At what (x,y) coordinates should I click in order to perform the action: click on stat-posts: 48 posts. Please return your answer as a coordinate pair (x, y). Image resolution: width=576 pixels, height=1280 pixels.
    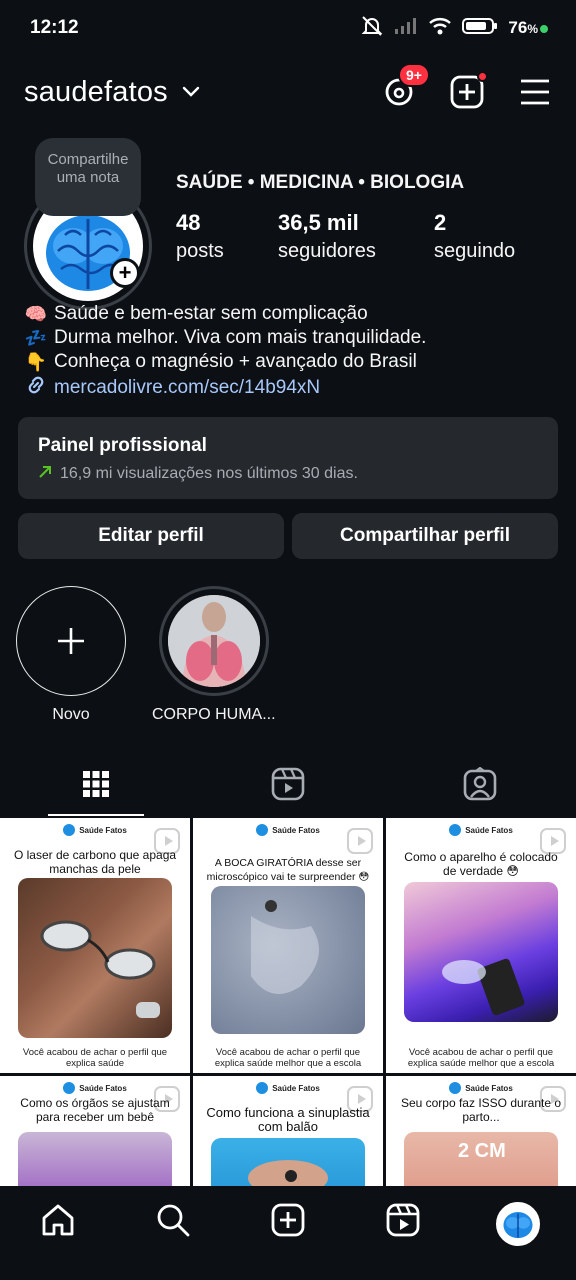
    Looking at the image, I should click on (227, 238).